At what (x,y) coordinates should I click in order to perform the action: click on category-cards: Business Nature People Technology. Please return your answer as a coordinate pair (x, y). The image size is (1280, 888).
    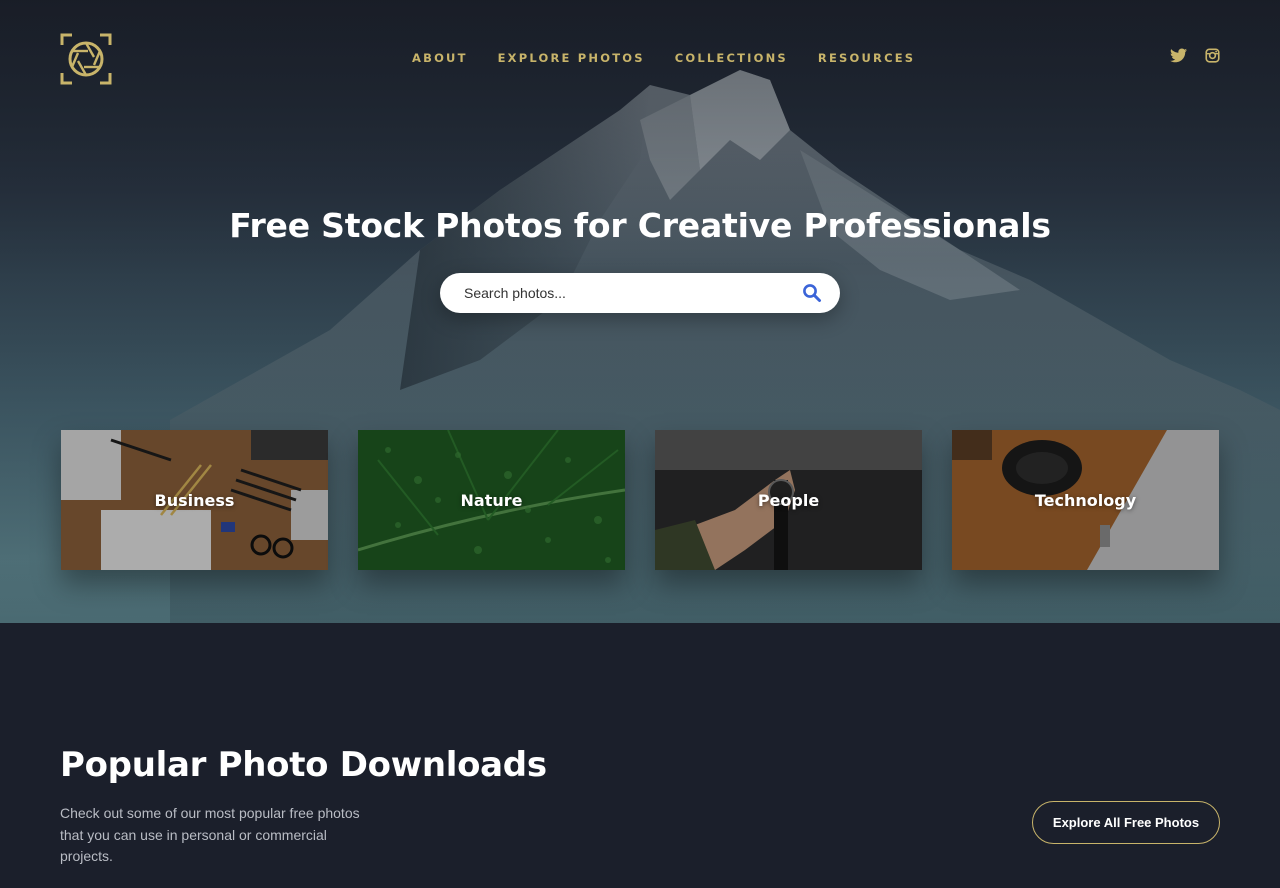
    Looking at the image, I should click on (640, 500).